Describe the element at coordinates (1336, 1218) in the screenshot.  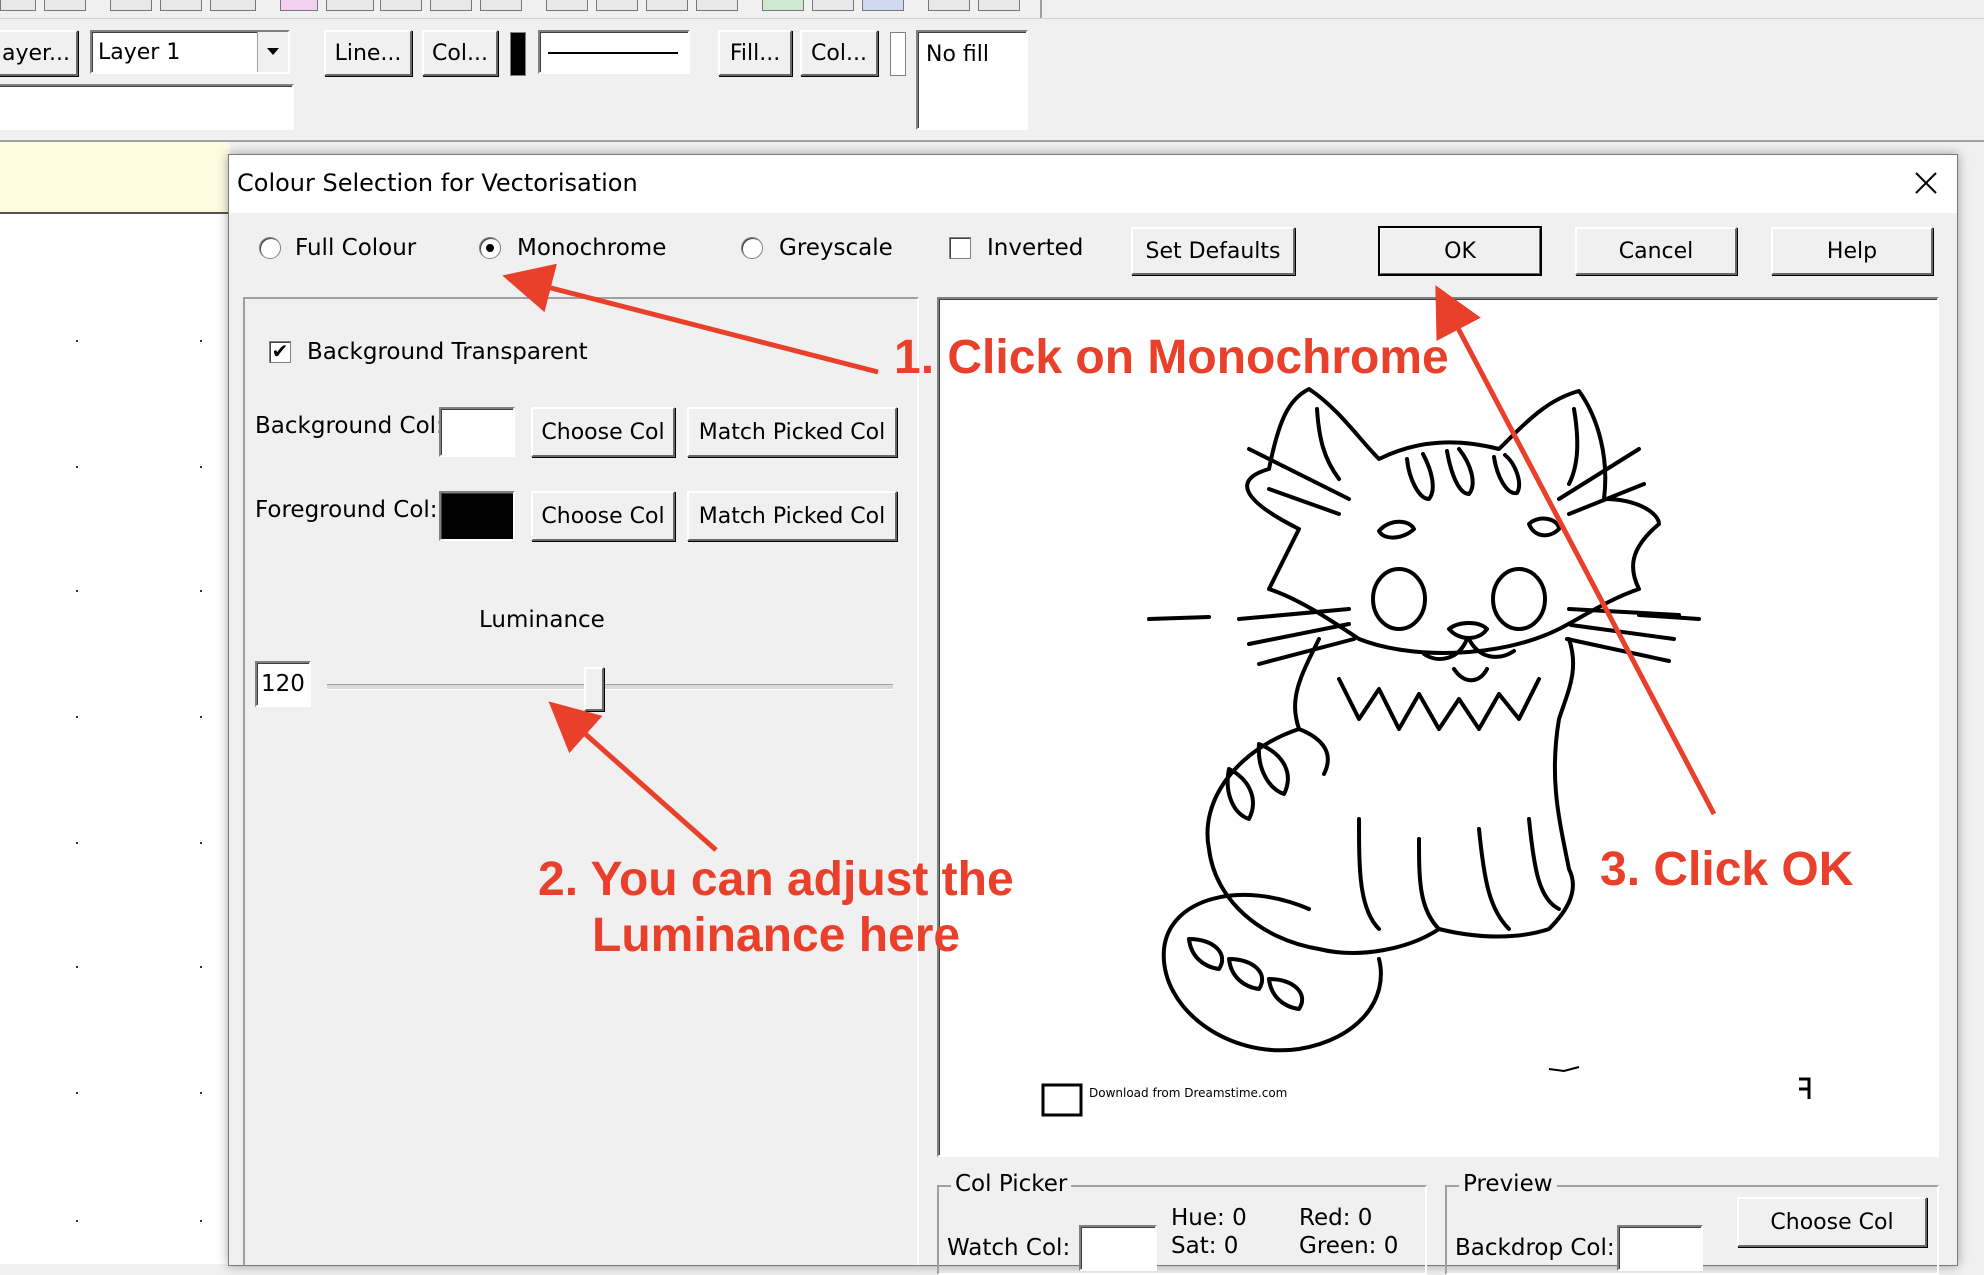
I see `red-readout: Red: 0` at that location.